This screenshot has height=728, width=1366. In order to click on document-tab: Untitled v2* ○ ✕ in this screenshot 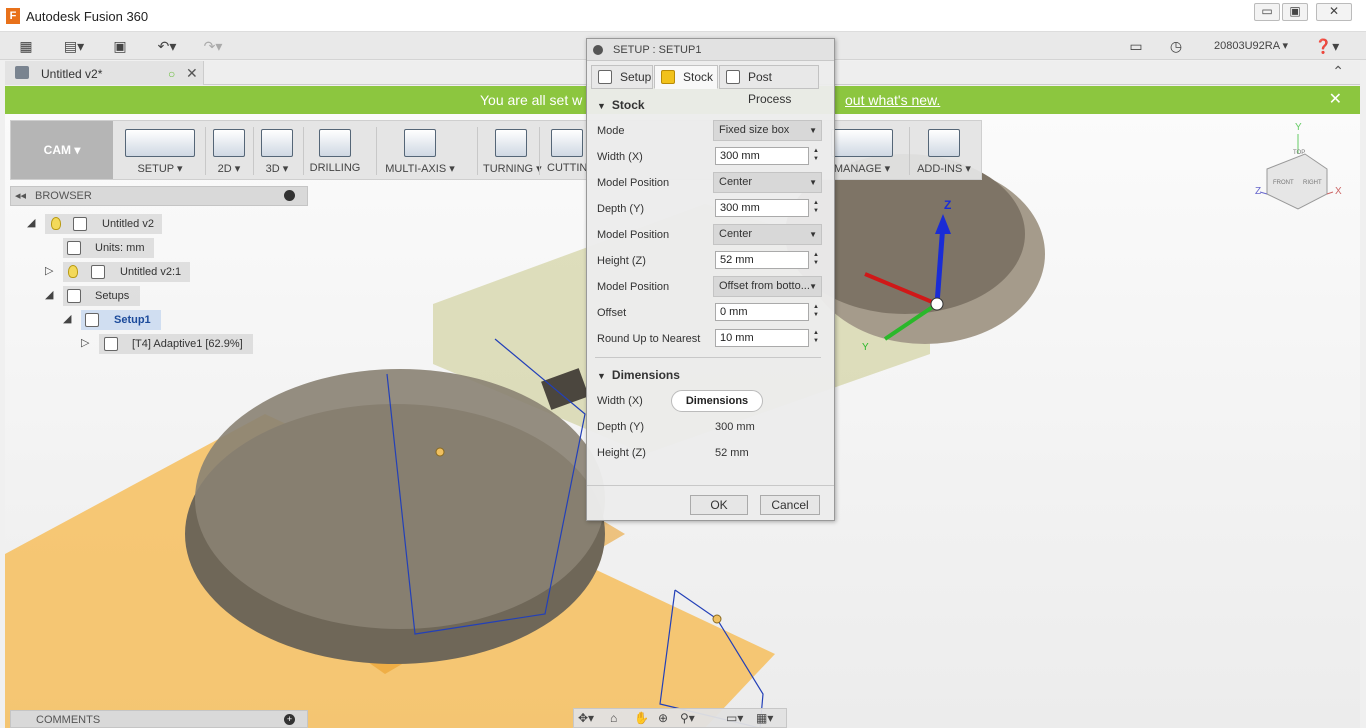, I will do `click(104, 73)`.